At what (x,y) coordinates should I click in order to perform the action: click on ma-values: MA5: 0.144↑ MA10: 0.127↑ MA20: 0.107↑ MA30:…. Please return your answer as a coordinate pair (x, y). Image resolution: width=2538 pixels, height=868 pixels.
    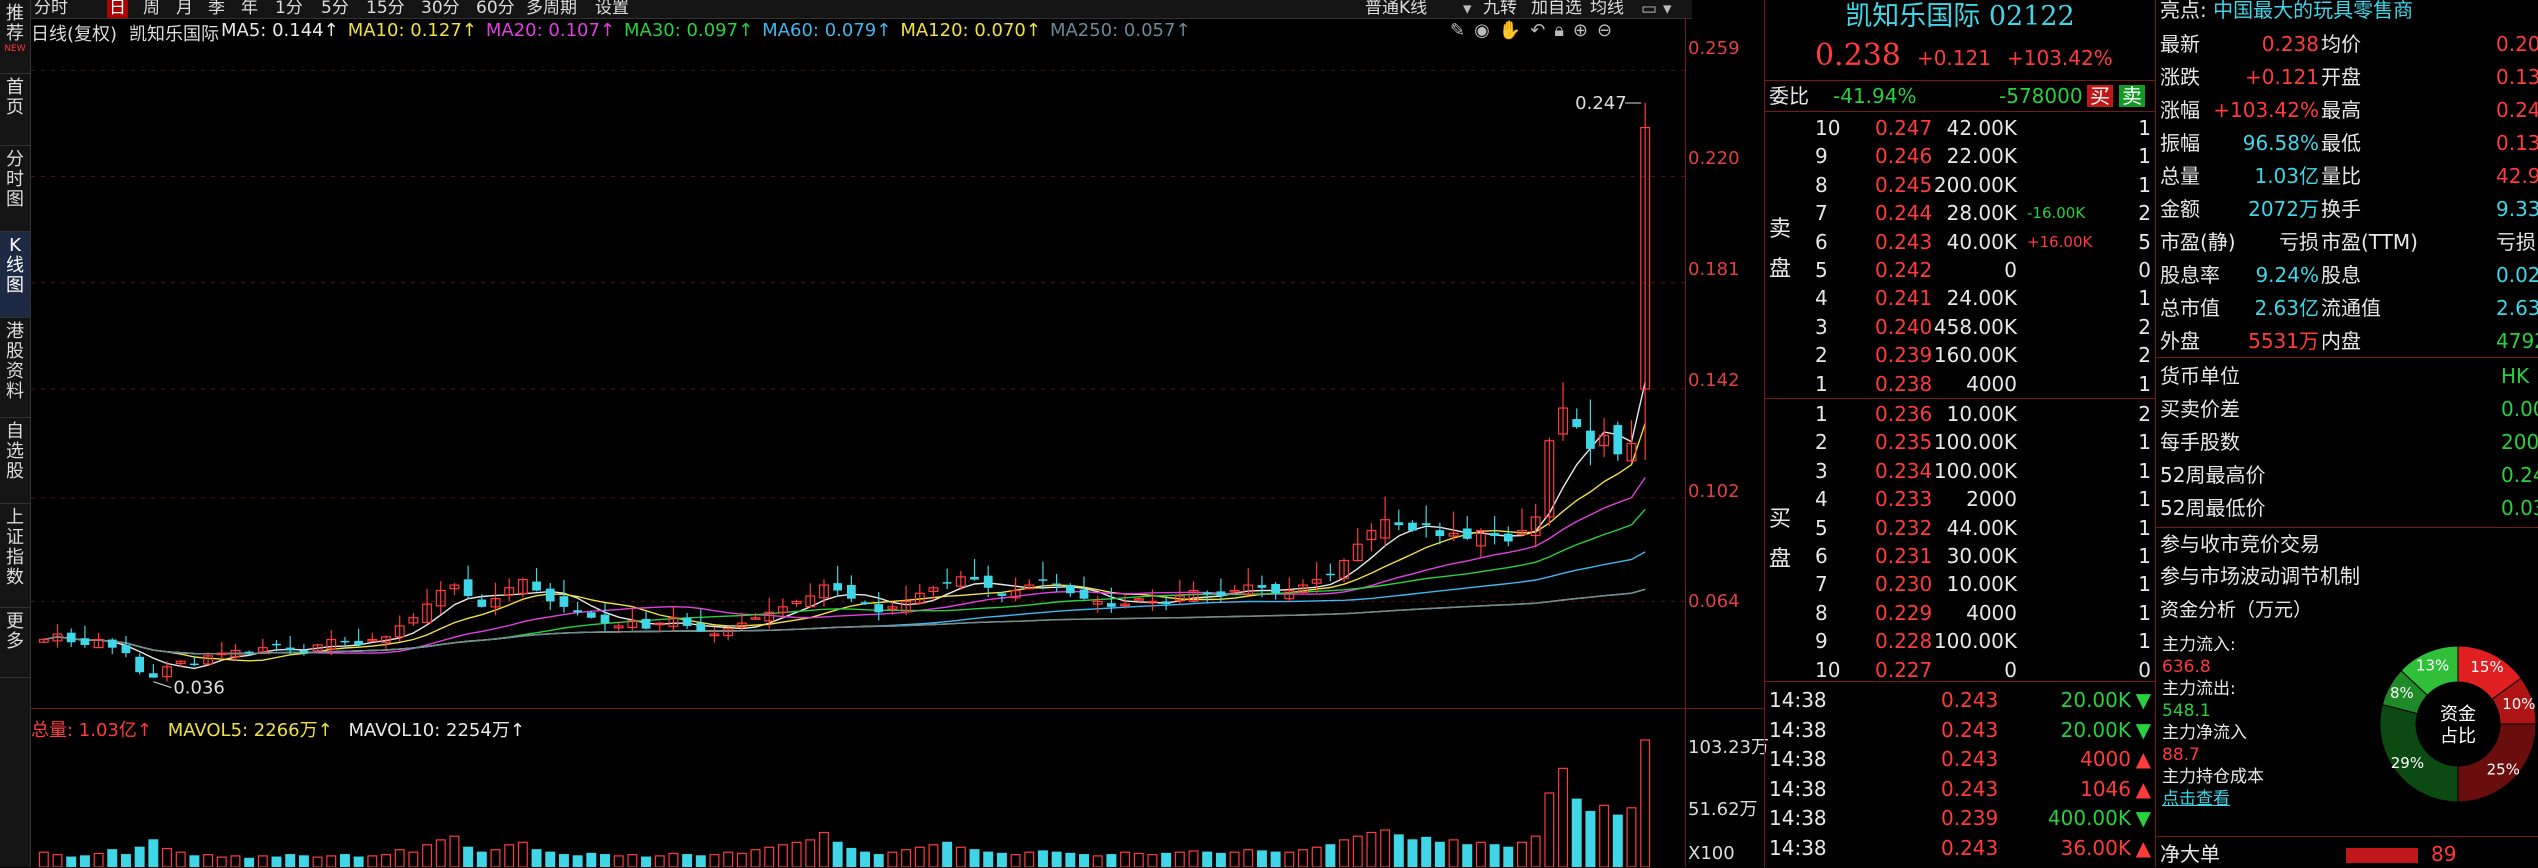
    Looking at the image, I should click on (710, 30).